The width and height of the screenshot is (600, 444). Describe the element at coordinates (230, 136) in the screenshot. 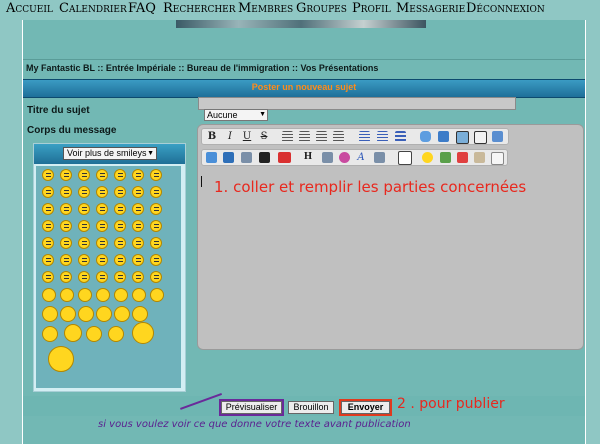

I see `italic-button: I` at that location.